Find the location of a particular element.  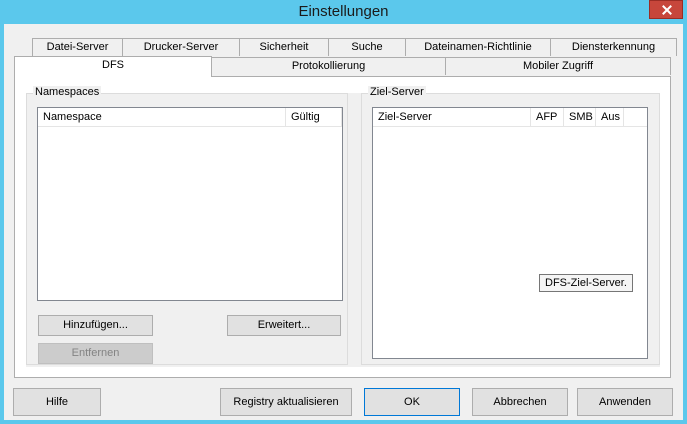

window-title: Einstellungen is located at coordinates (343, 11).